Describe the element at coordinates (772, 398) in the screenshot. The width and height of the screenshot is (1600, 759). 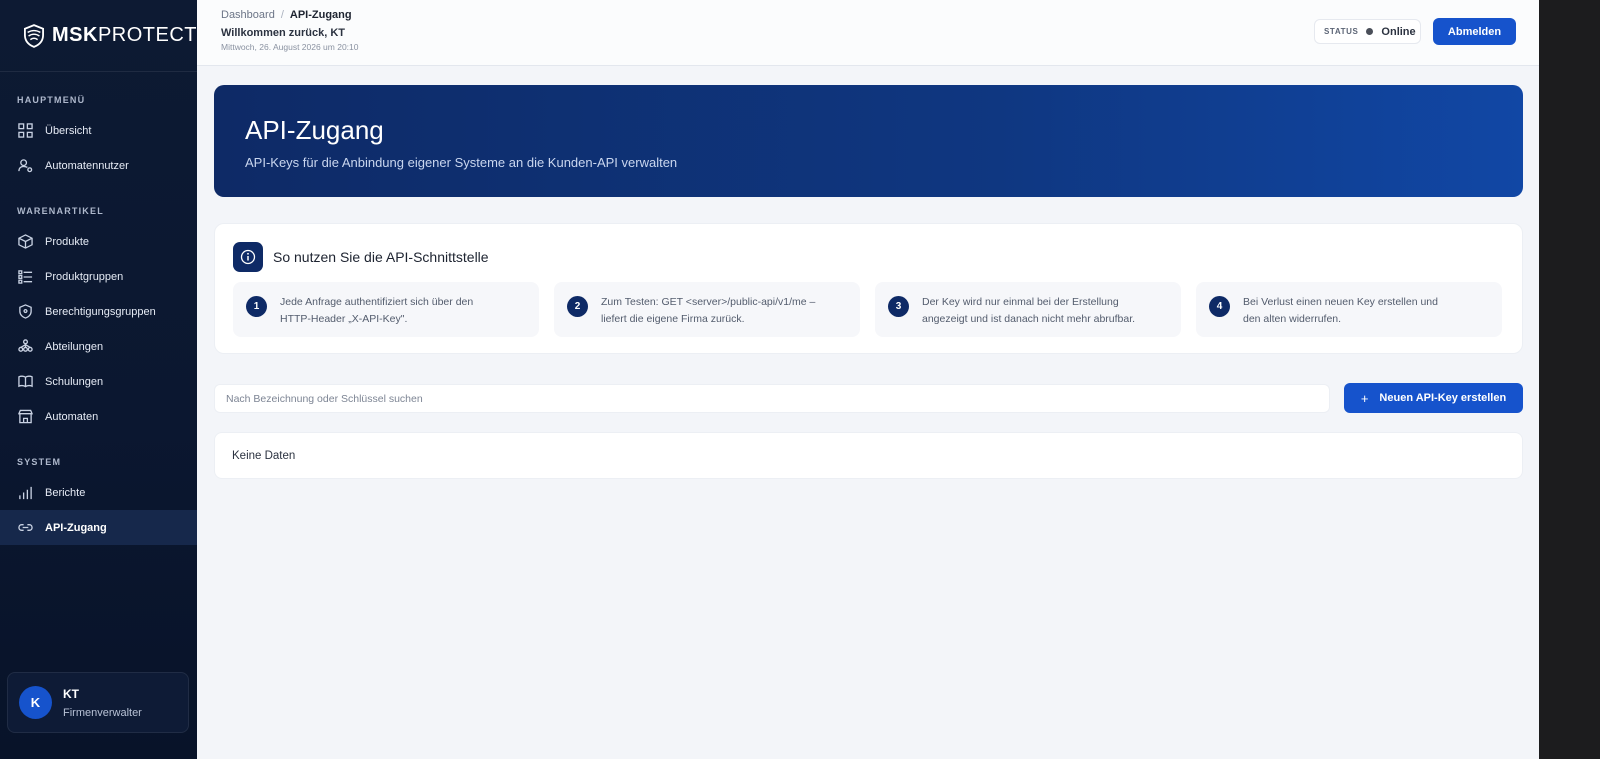
I see `search-input` at that location.